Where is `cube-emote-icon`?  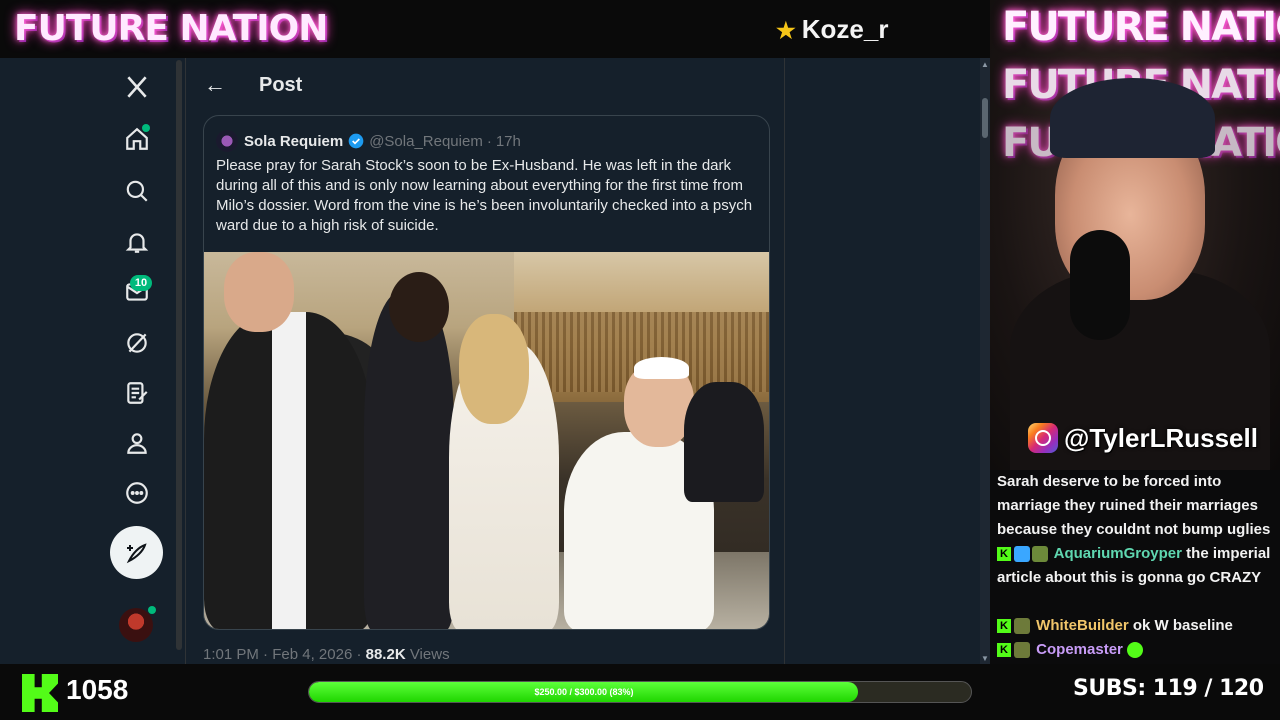 cube-emote-icon is located at coordinates (1022, 554).